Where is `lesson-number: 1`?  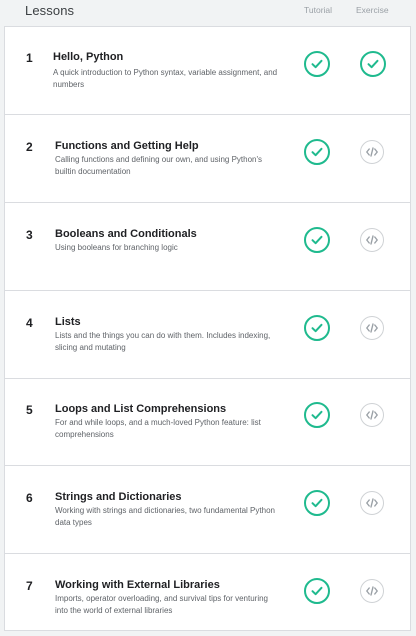 lesson-number: 1 is located at coordinates (29, 58).